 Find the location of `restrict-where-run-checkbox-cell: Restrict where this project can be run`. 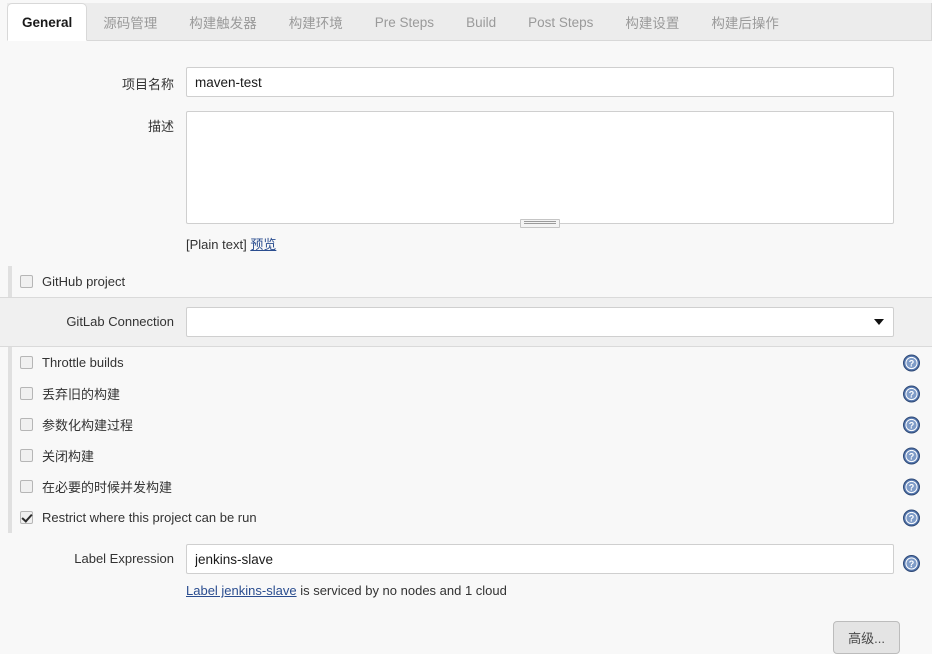

restrict-where-run-checkbox-cell: Restrict where this project can be run is located at coordinates (128, 517).